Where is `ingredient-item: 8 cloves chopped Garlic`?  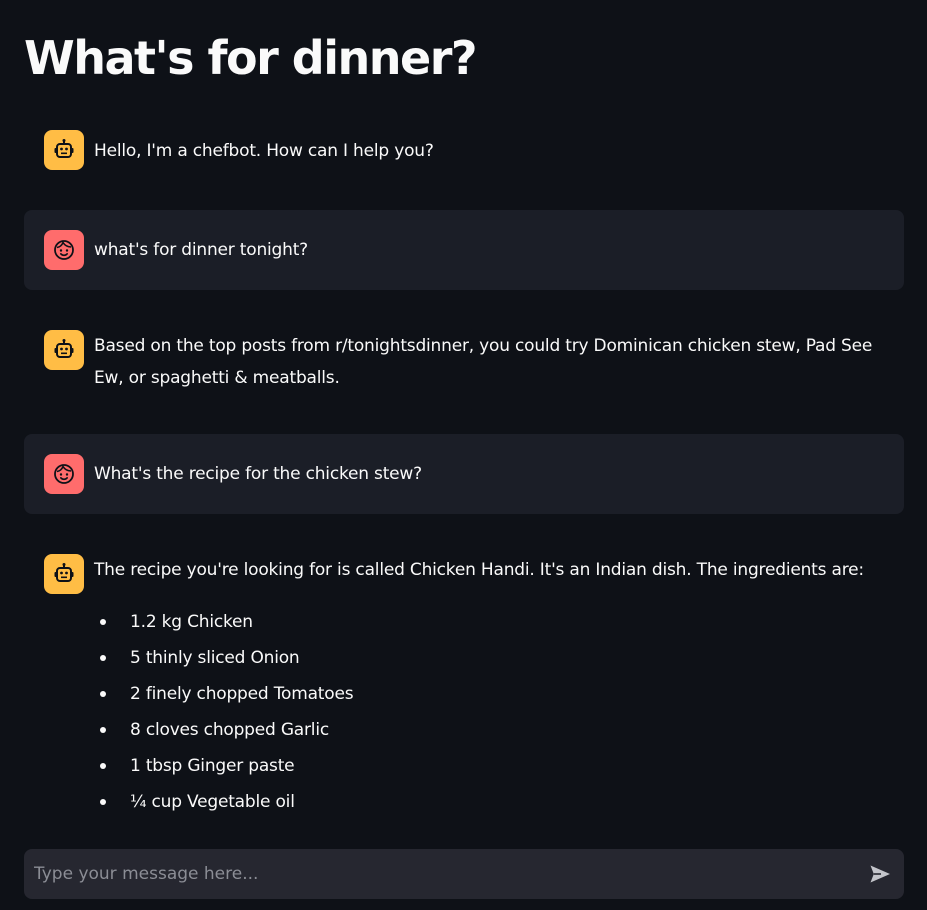
ingredient-item: 8 cloves chopped Garlic is located at coordinates (226, 730).